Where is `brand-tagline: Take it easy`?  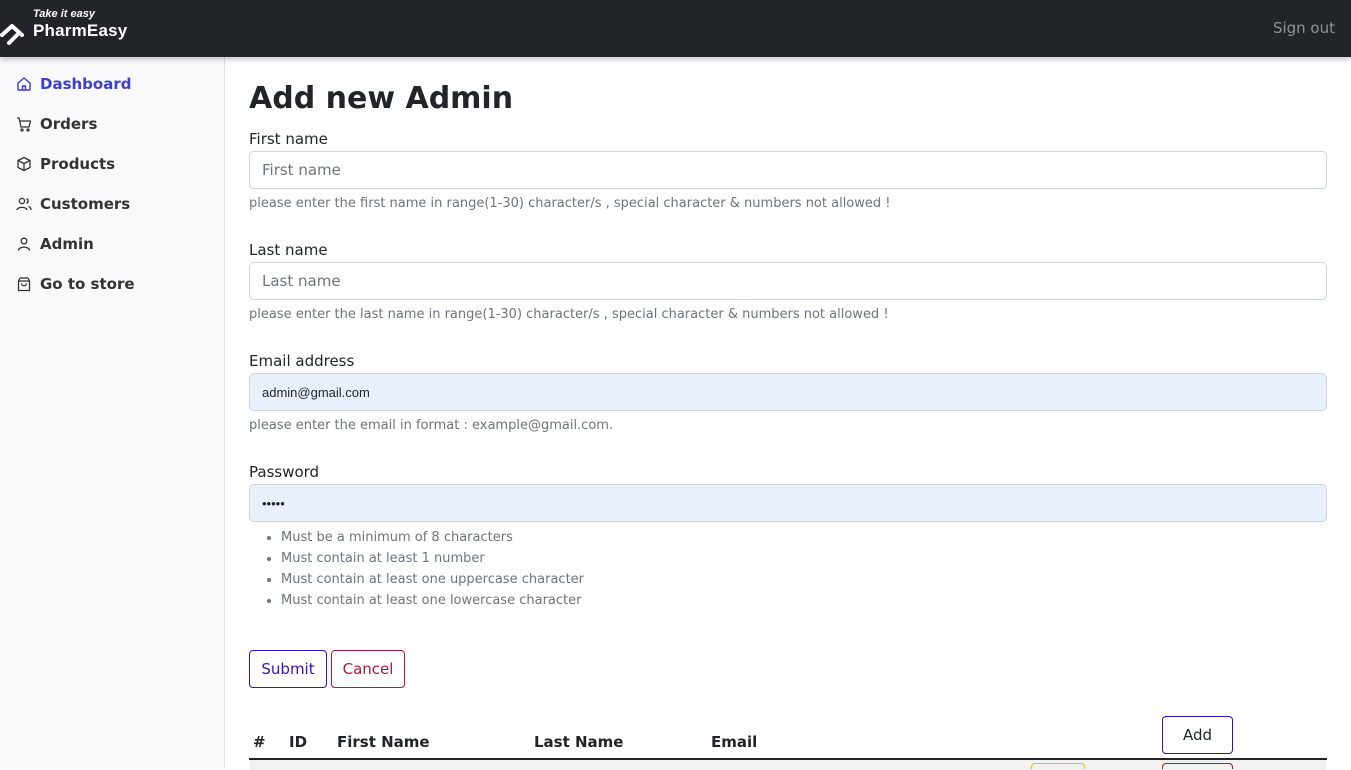
brand-tagline: Take it easy is located at coordinates (64, 14).